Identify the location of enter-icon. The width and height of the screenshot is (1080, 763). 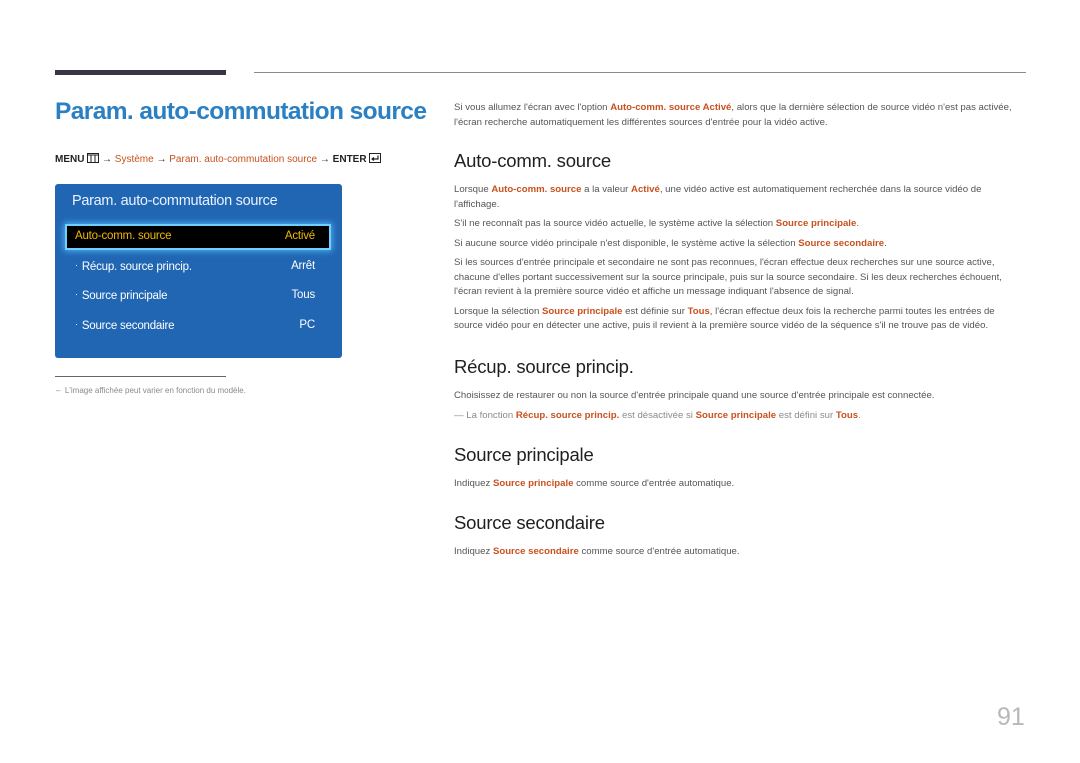
(375, 159).